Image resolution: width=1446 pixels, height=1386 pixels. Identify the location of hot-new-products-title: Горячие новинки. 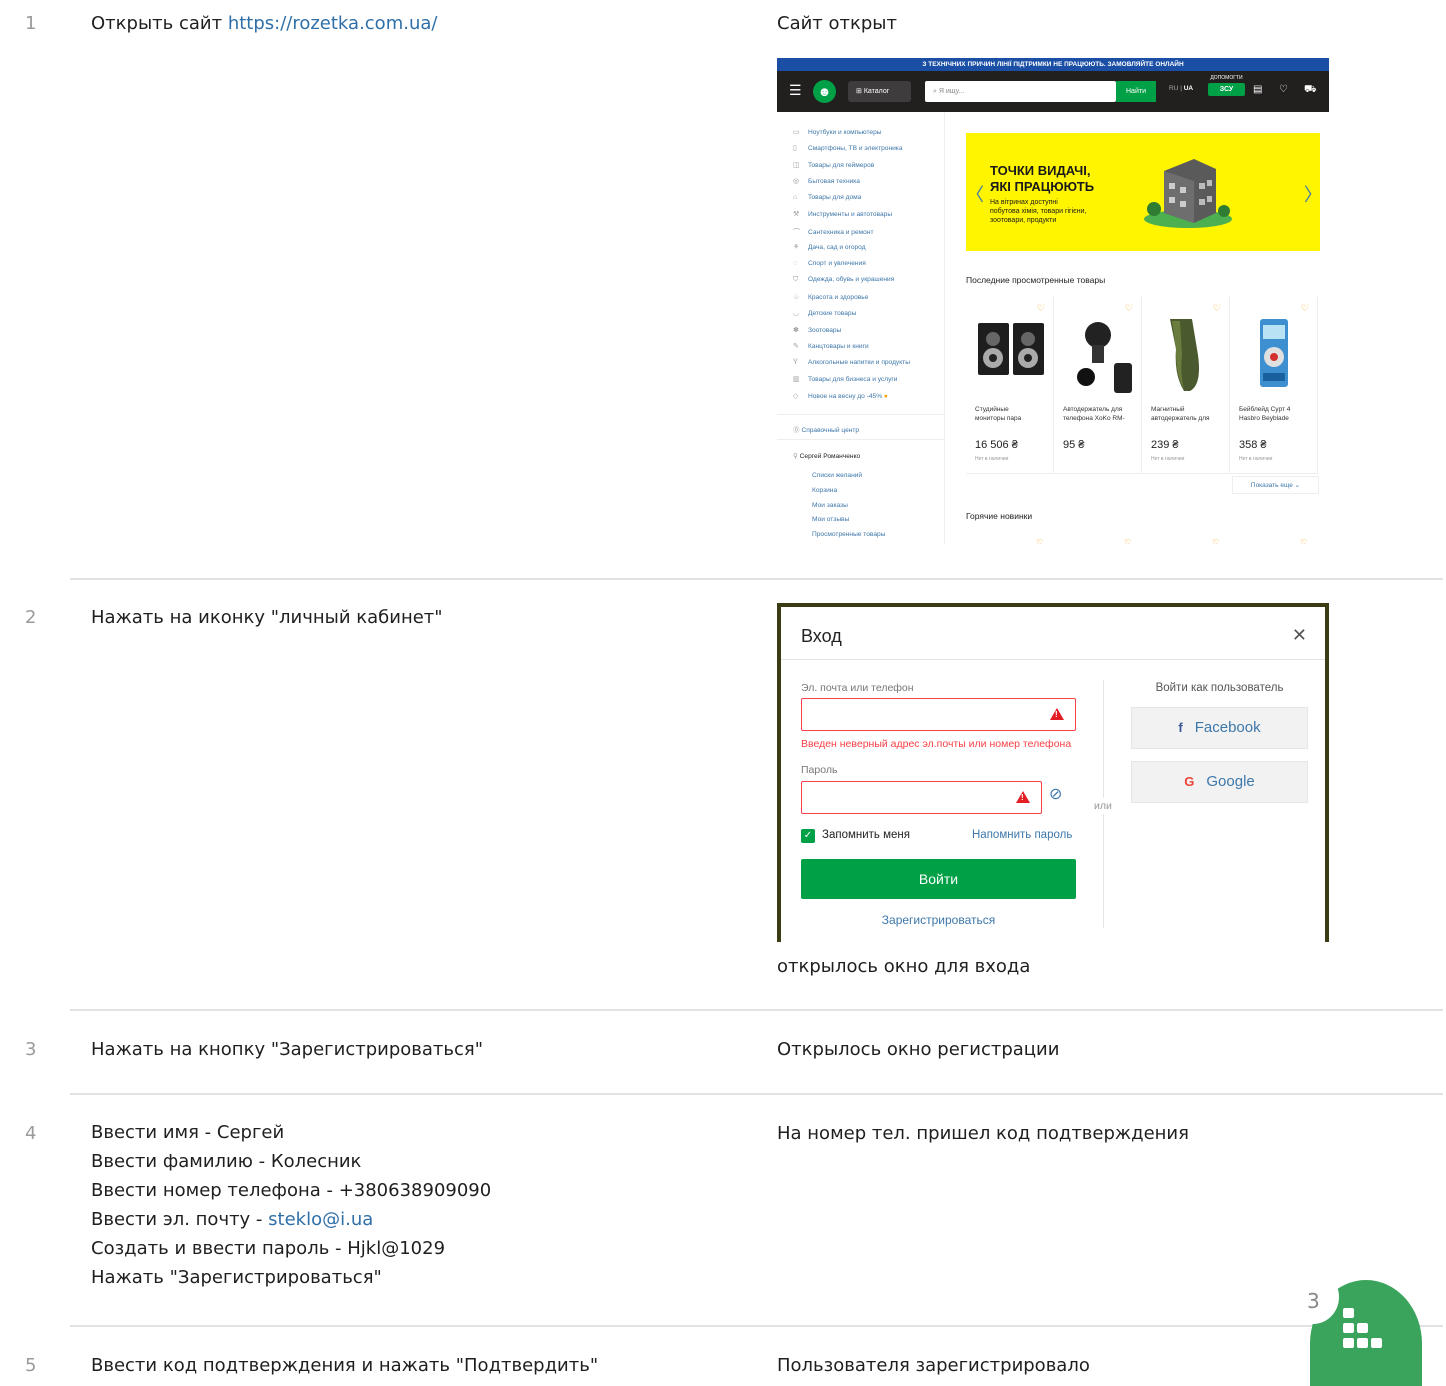
(999, 516).